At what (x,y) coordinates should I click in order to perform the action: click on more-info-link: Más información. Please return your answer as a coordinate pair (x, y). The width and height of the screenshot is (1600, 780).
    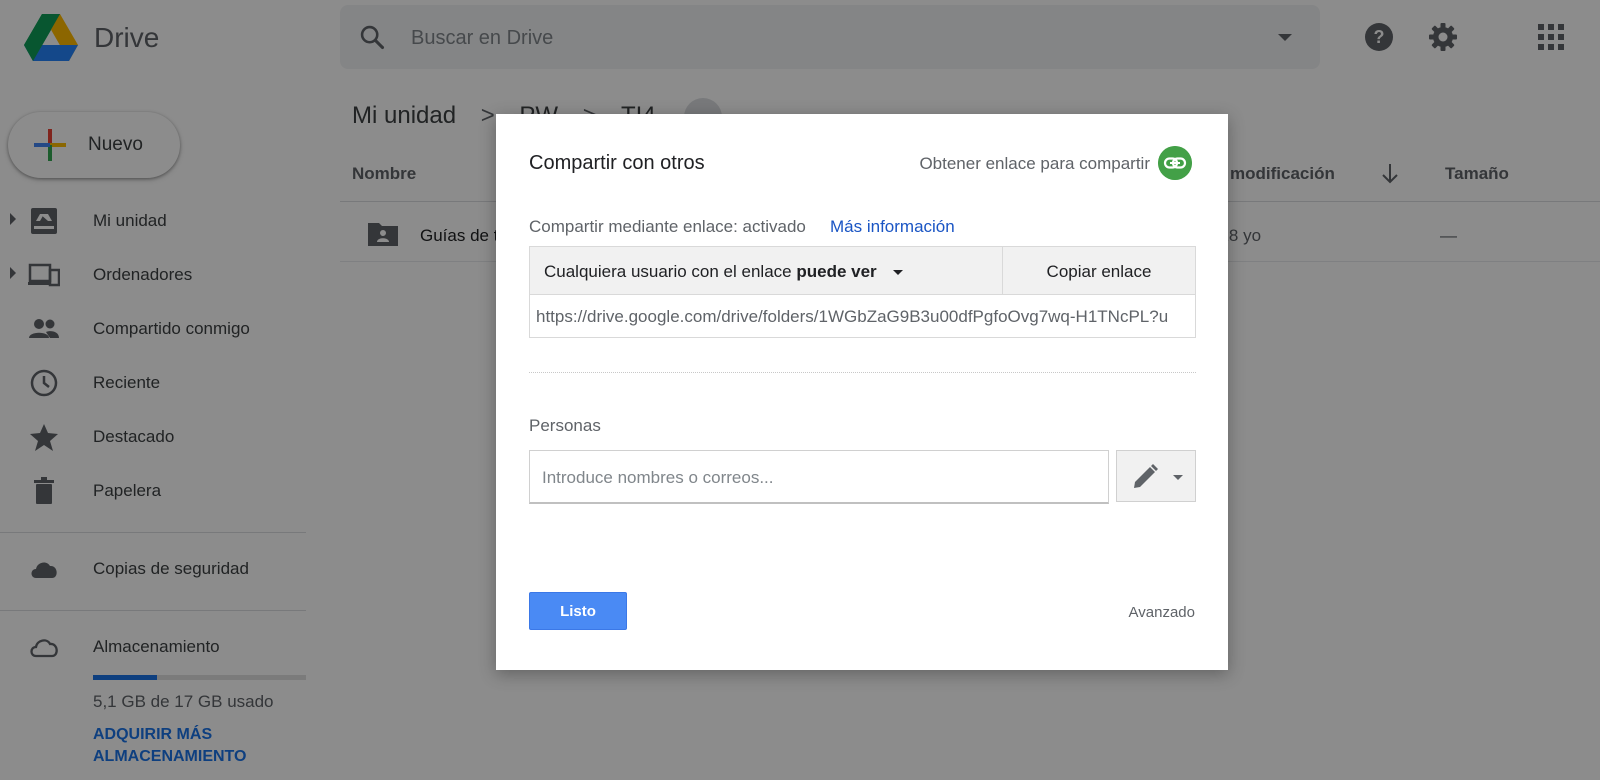
    Looking at the image, I should click on (892, 227).